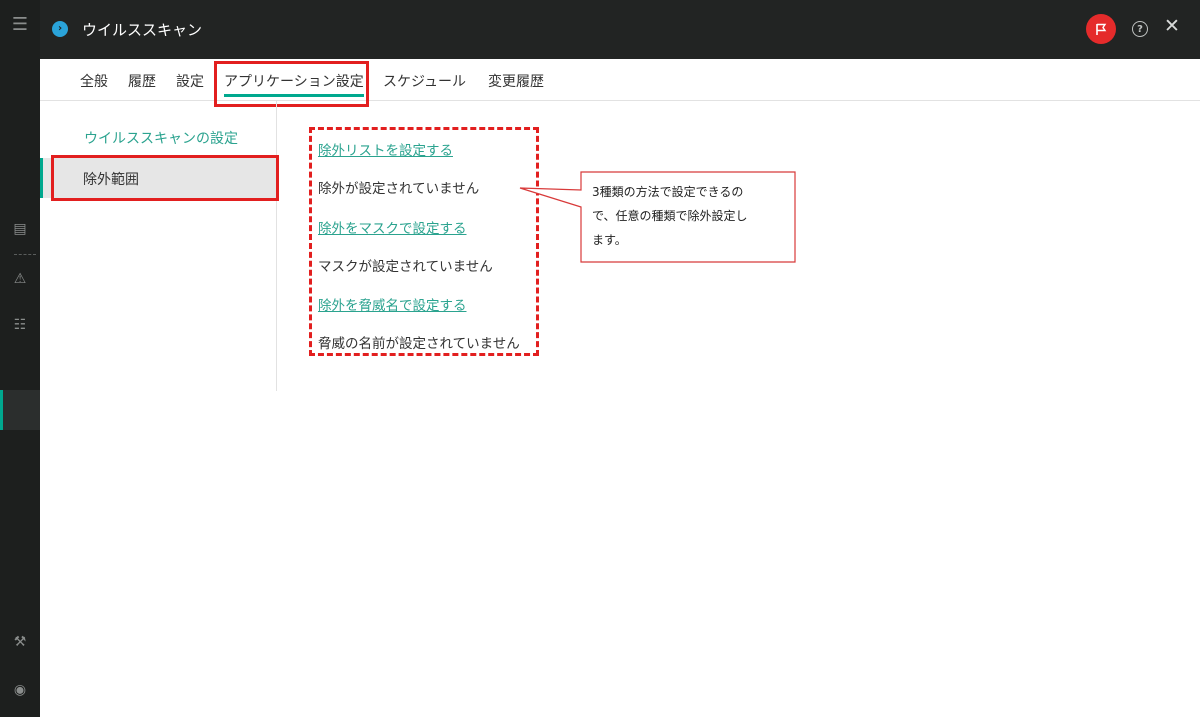 This screenshot has height=717, width=1200. What do you see at coordinates (516, 81) in the screenshot?
I see `tab-change-history: 変更履歴` at bounding box center [516, 81].